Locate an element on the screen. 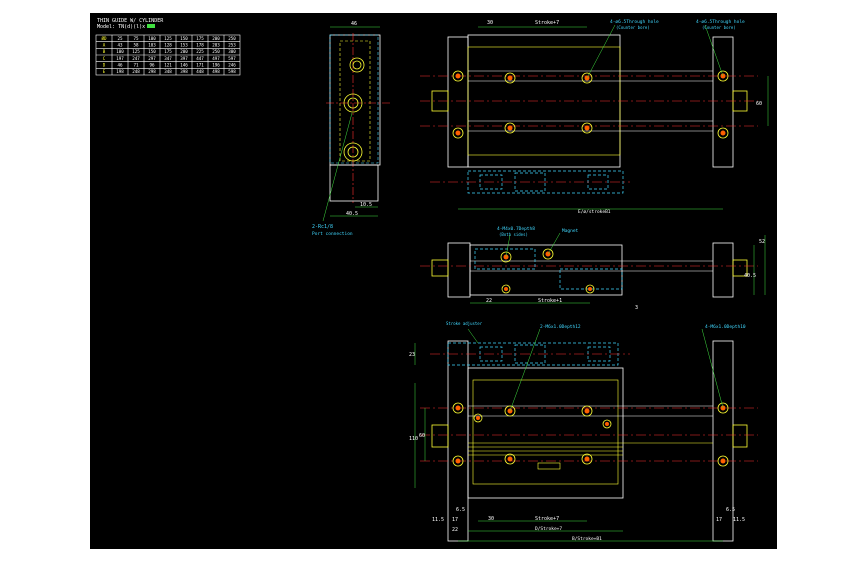  bottom-dim-d: D/Stroke+7 is located at coordinates (548, 529).